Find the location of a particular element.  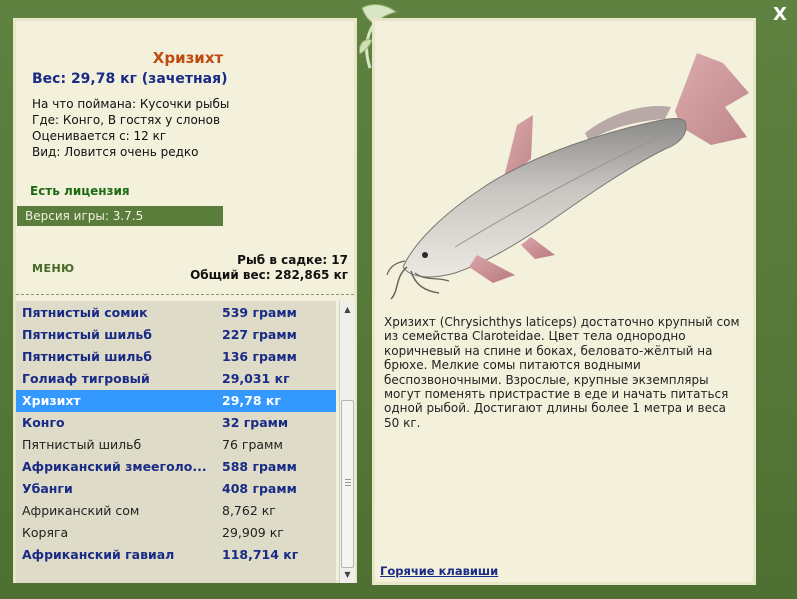

catch-weight: 227 грамм is located at coordinates (259, 334).